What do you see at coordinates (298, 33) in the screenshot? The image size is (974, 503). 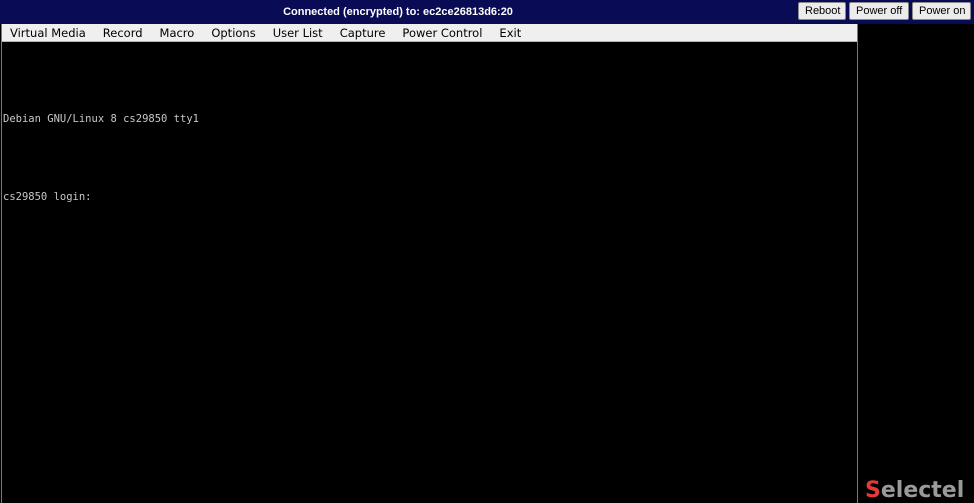 I see `menu-user-list: User List` at bounding box center [298, 33].